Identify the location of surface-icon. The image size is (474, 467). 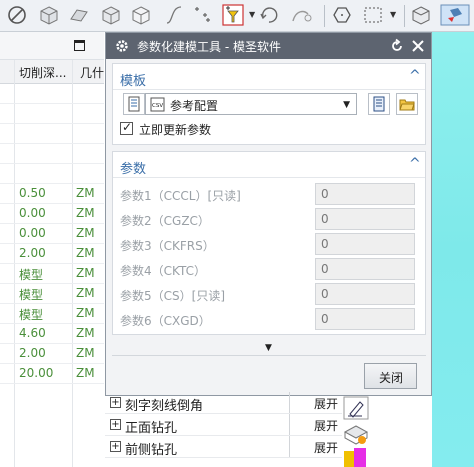
(79, 15).